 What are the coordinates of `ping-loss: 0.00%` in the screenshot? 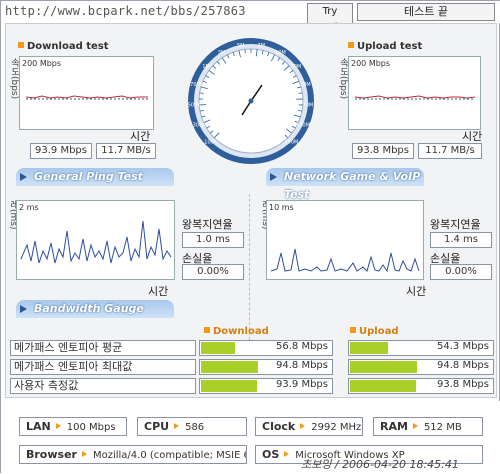 It's located at (213, 272).